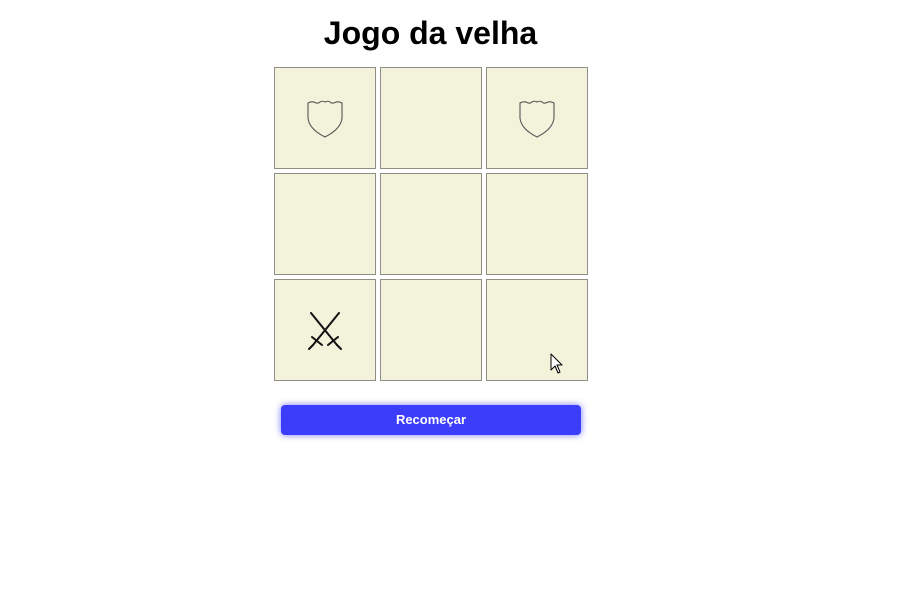 The height and width of the screenshot is (591, 919). Describe the element at coordinates (430, 33) in the screenshot. I see `page-title: Jogo da velha` at that location.